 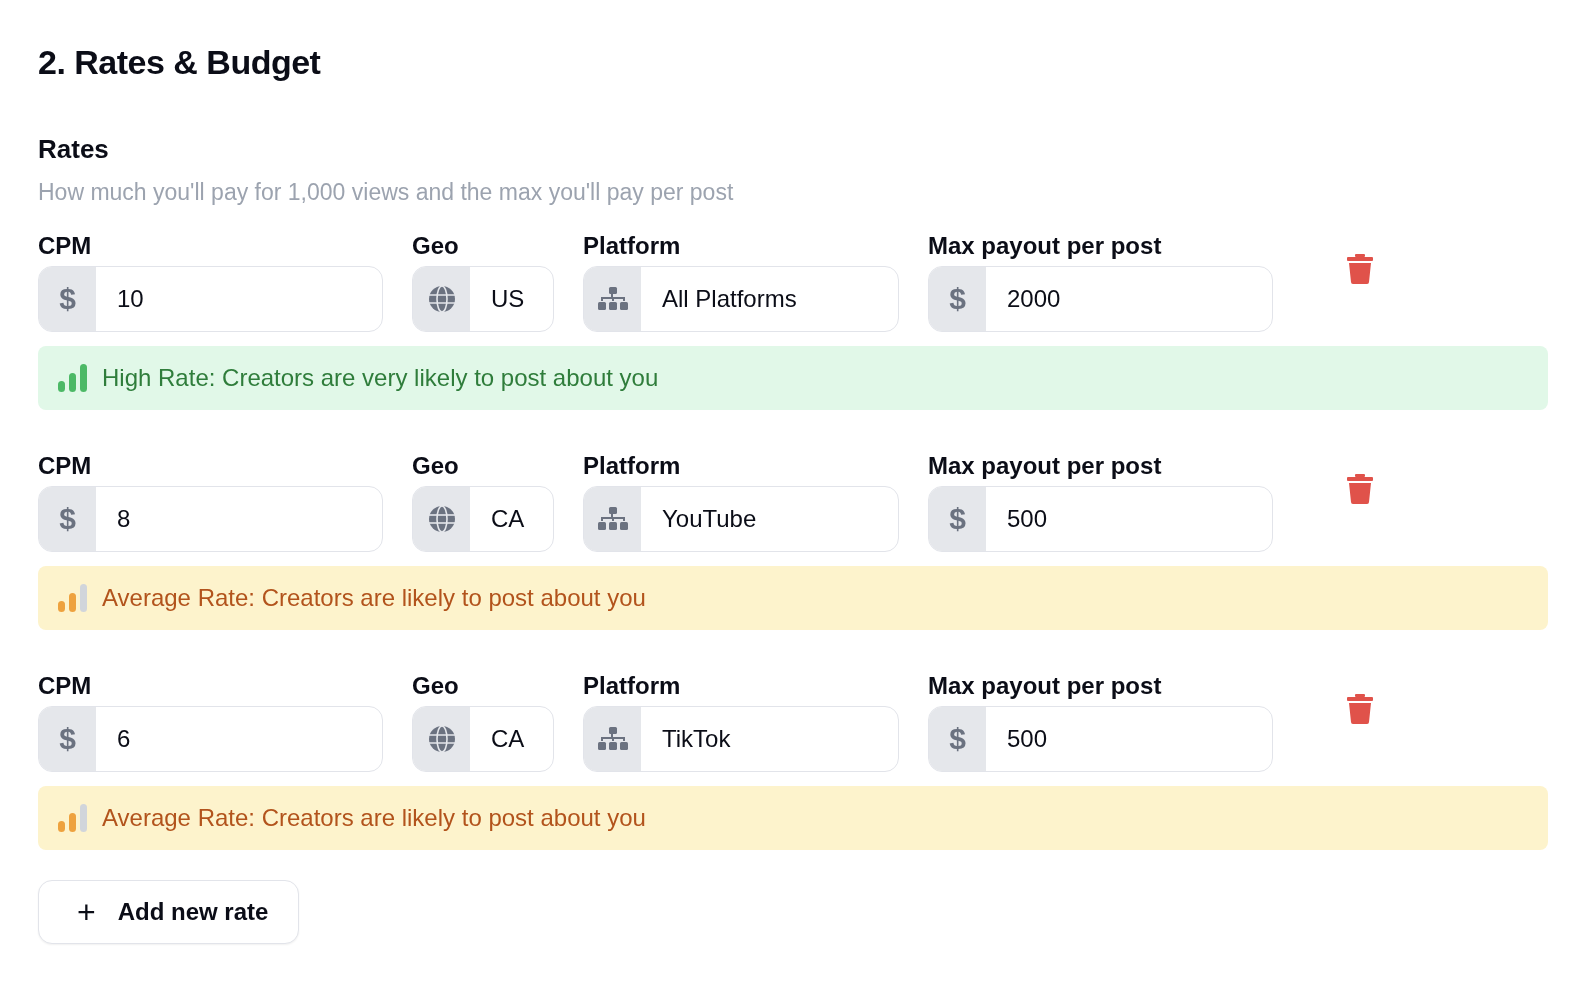 What do you see at coordinates (1100, 299) in the screenshot?
I see `max-payout-field: $ 2000` at bounding box center [1100, 299].